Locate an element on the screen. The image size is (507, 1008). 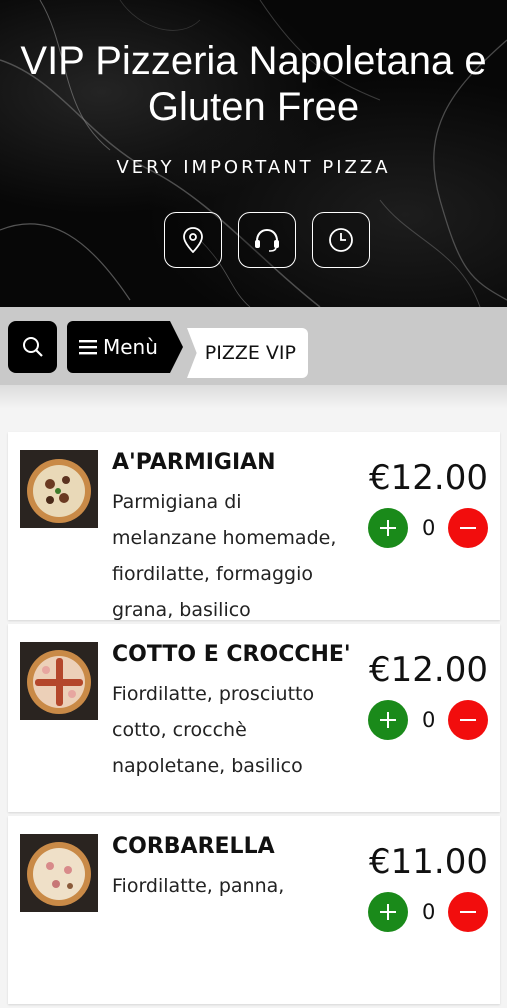
category-navbar: Menù PIZZE VIP is located at coordinates (253, 346).